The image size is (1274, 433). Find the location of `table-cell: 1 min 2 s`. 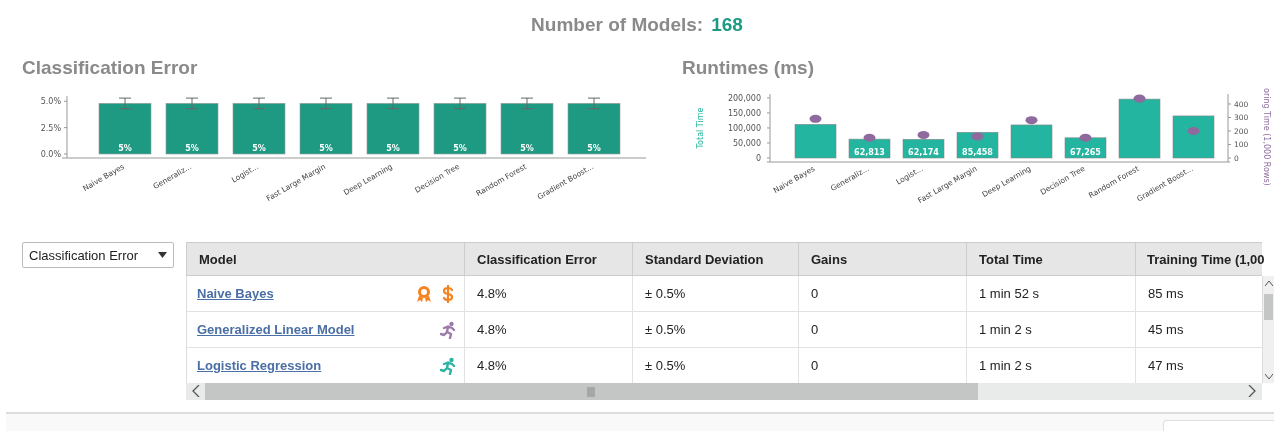

table-cell: 1 min 2 s is located at coordinates (1050, 329).